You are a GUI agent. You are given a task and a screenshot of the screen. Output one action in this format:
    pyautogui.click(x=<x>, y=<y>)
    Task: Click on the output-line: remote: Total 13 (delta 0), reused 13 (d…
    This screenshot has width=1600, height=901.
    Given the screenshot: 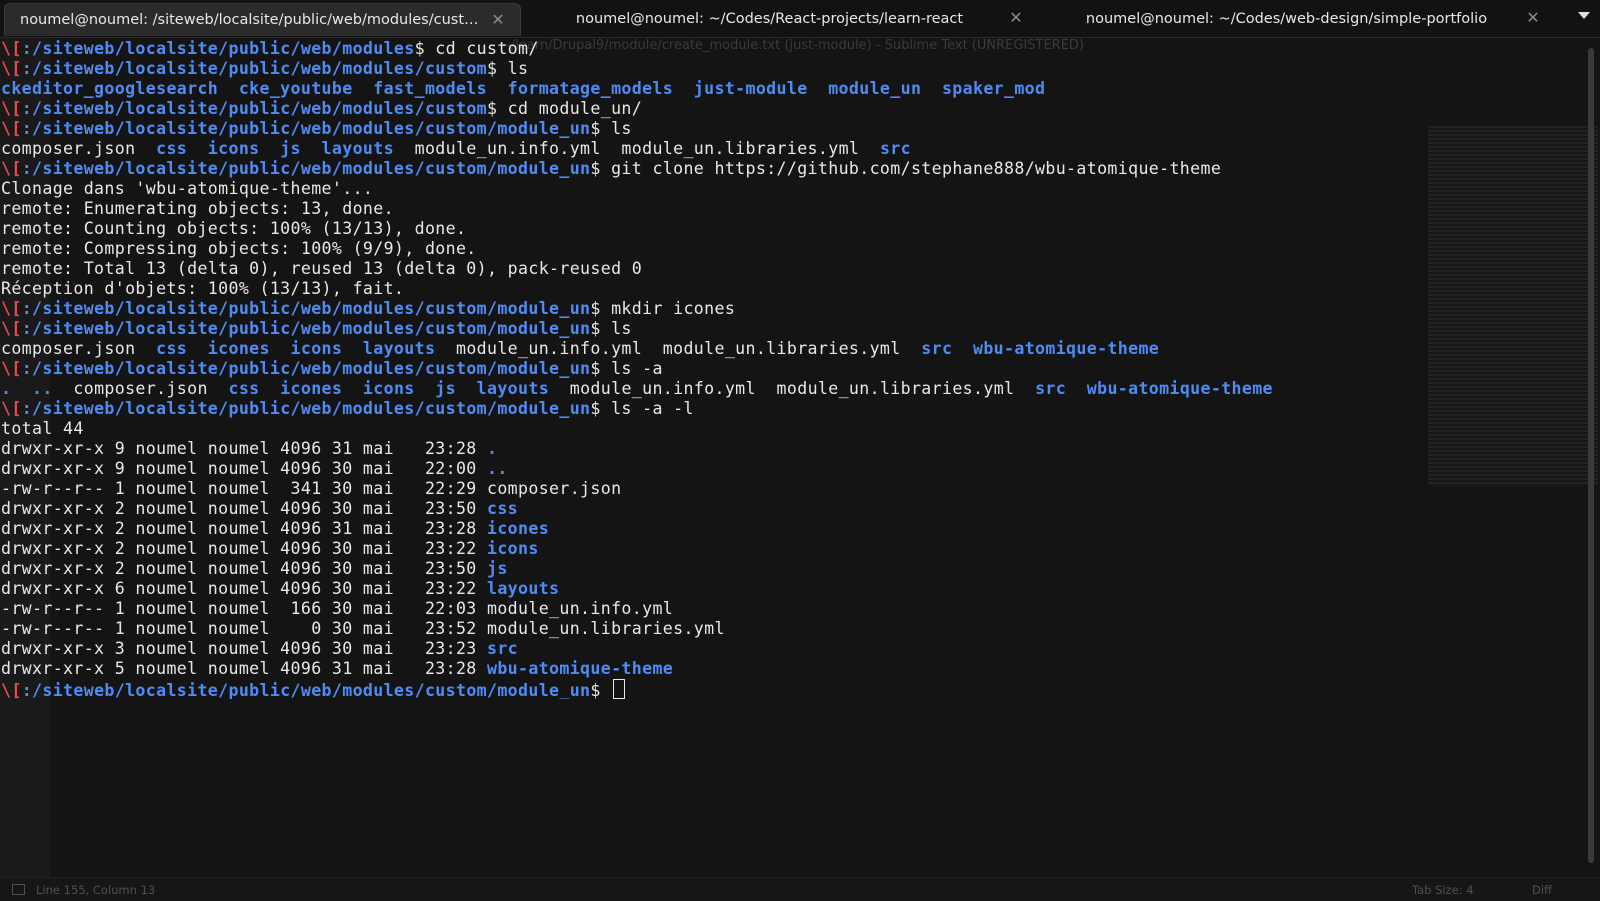 What is the action you would take?
    pyautogui.click(x=795, y=269)
    